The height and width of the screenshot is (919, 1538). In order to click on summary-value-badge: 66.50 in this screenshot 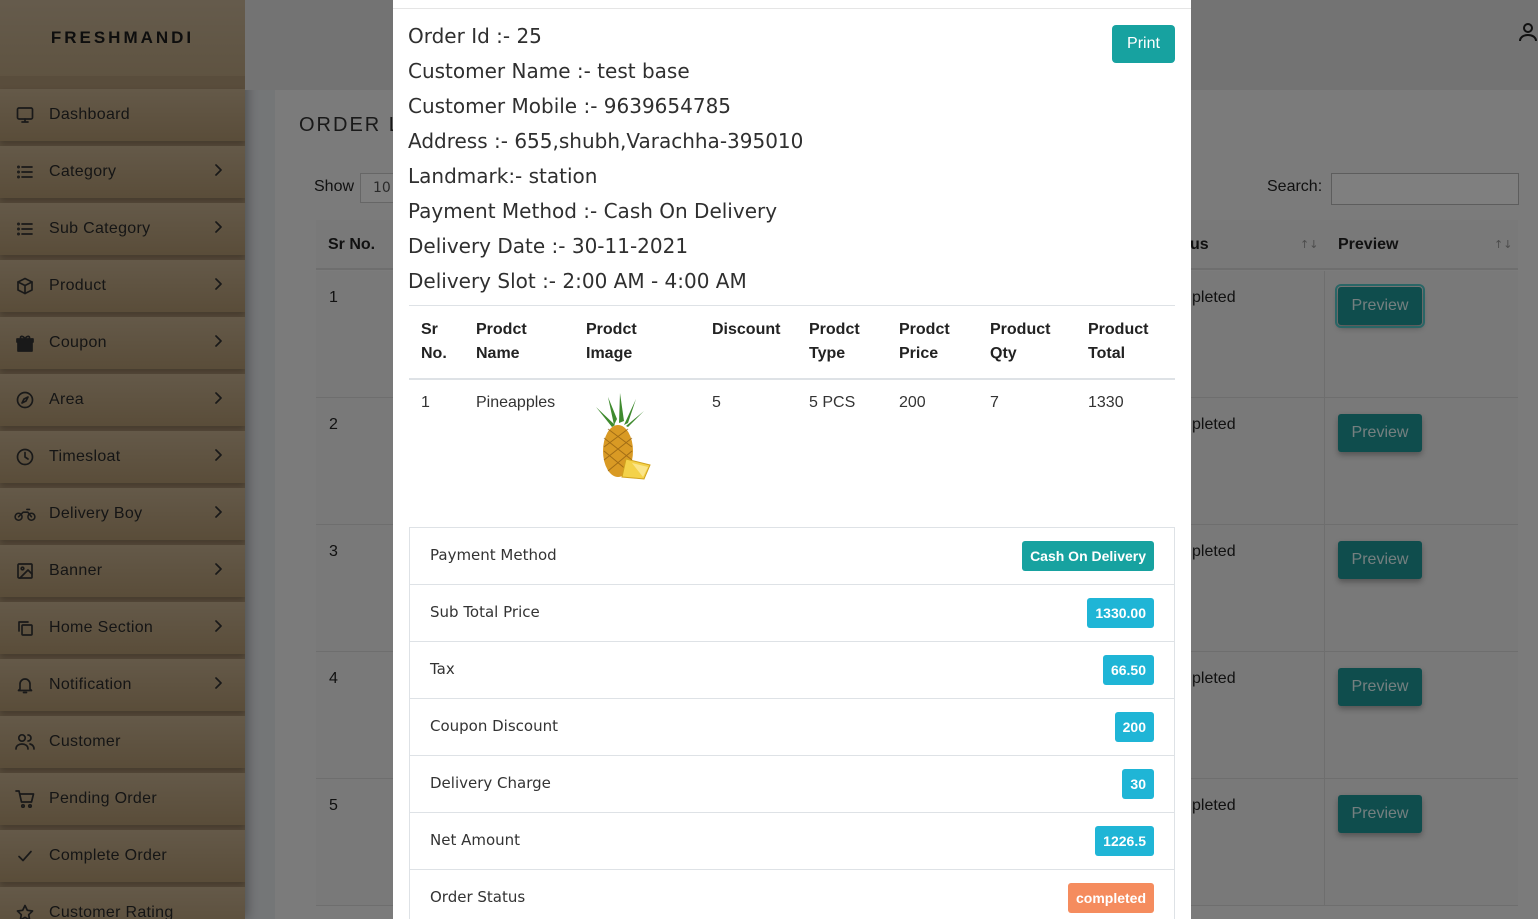, I will do `click(1128, 670)`.